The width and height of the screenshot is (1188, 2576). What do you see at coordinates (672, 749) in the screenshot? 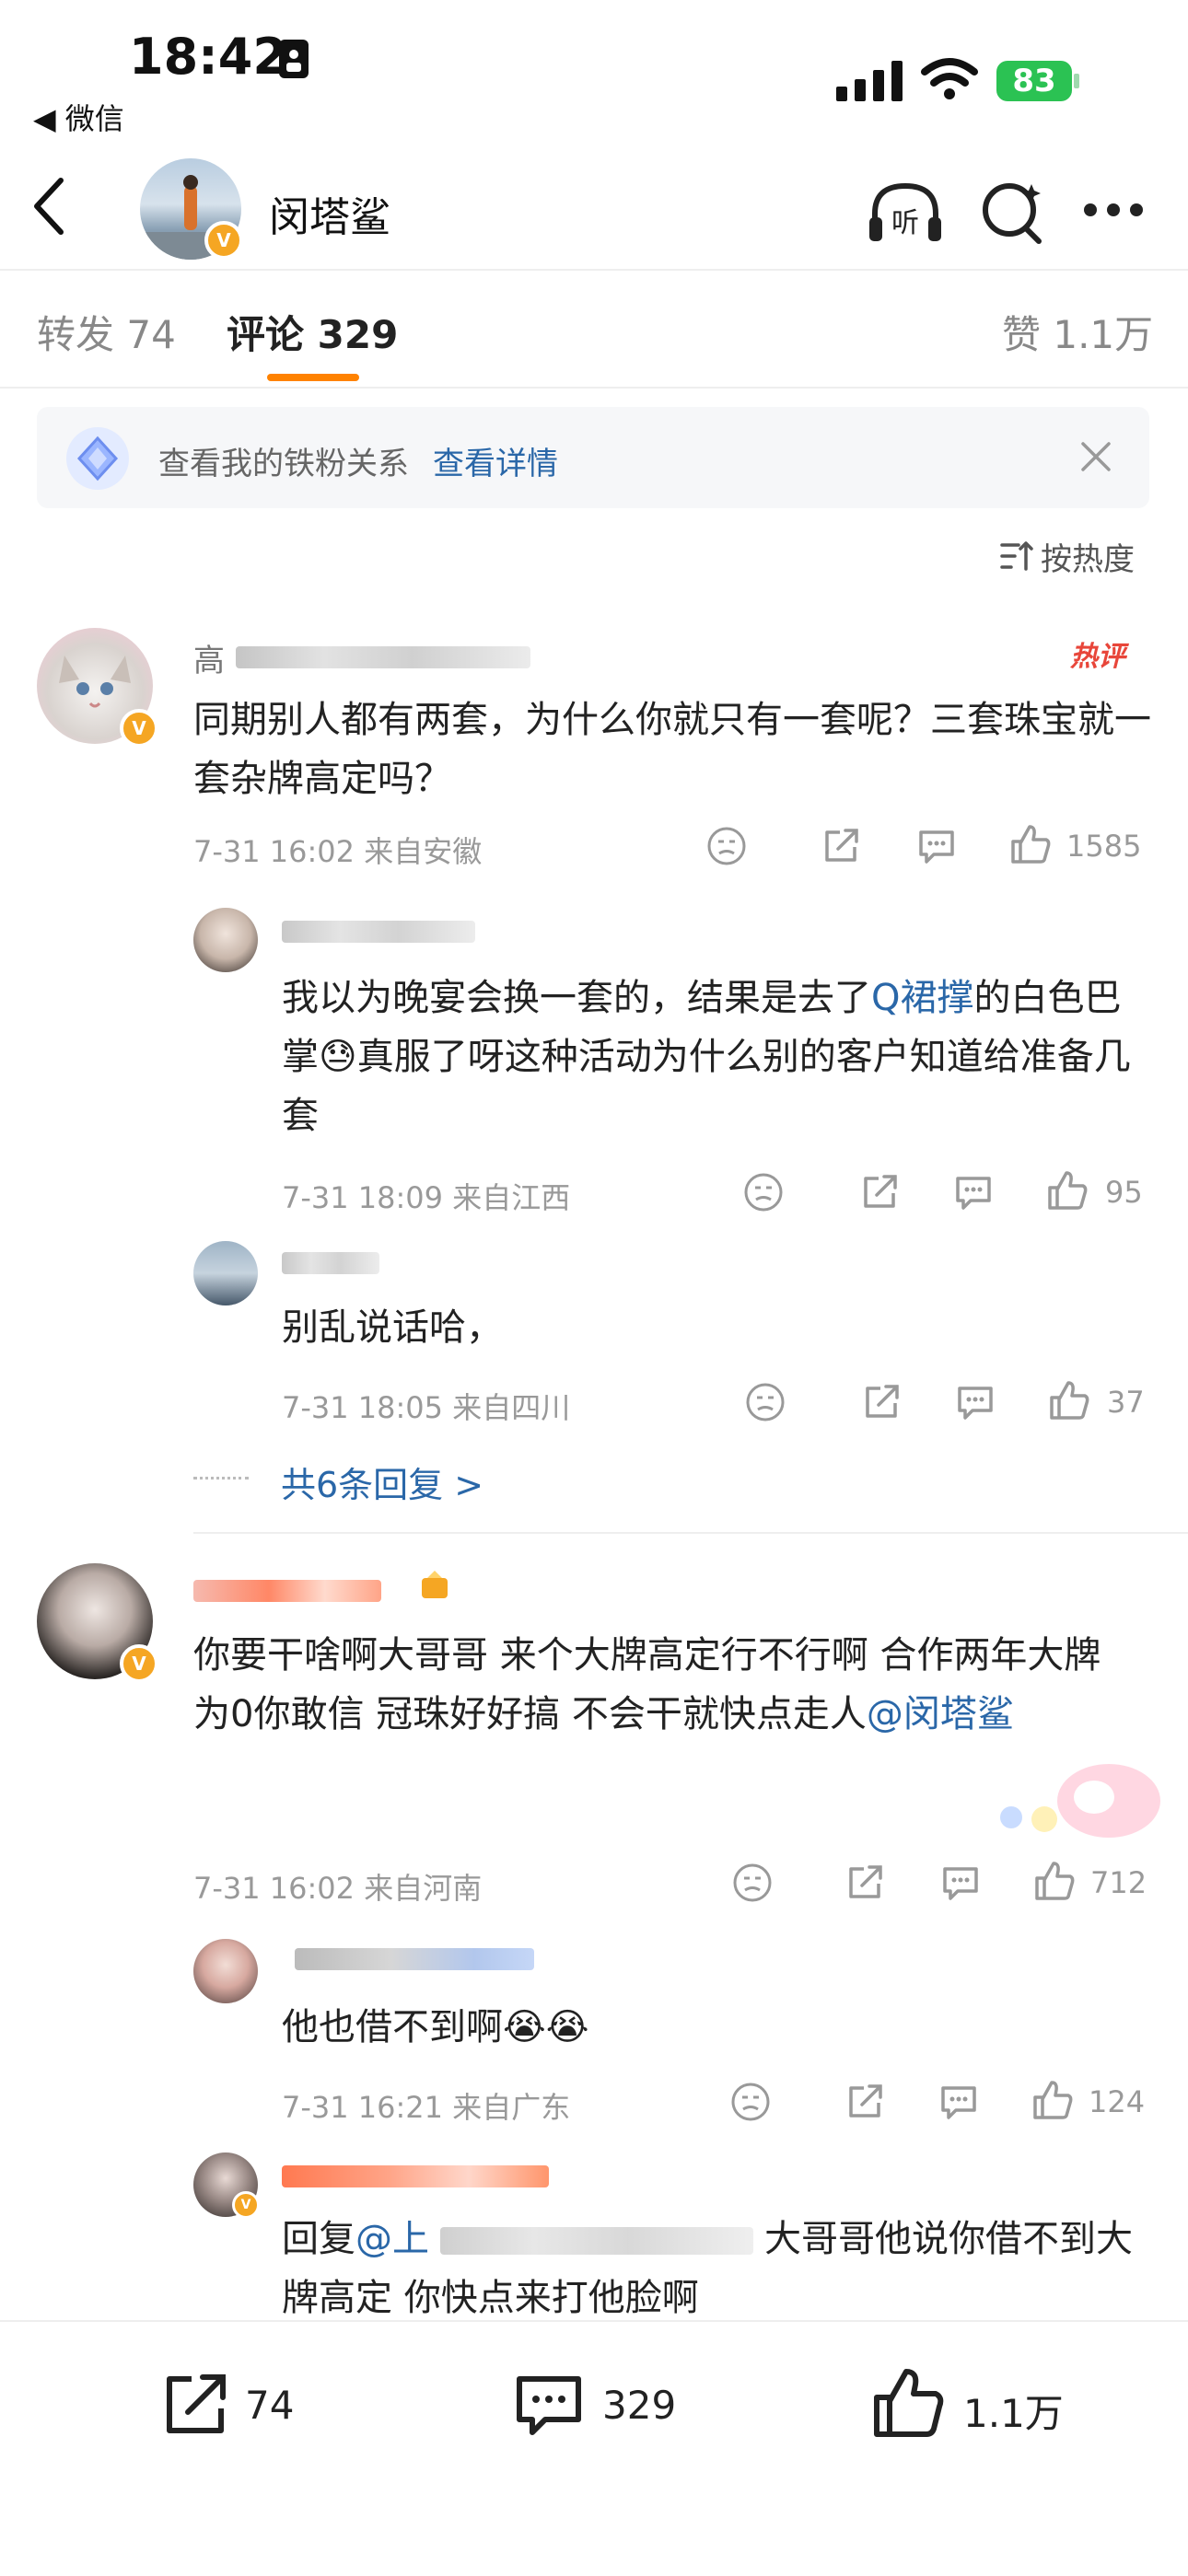
I see `comment-text: 同期别人都有两套，为什么你就只有一套呢？三套珠宝就一套杂牌高定吗？` at bounding box center [672, 749].